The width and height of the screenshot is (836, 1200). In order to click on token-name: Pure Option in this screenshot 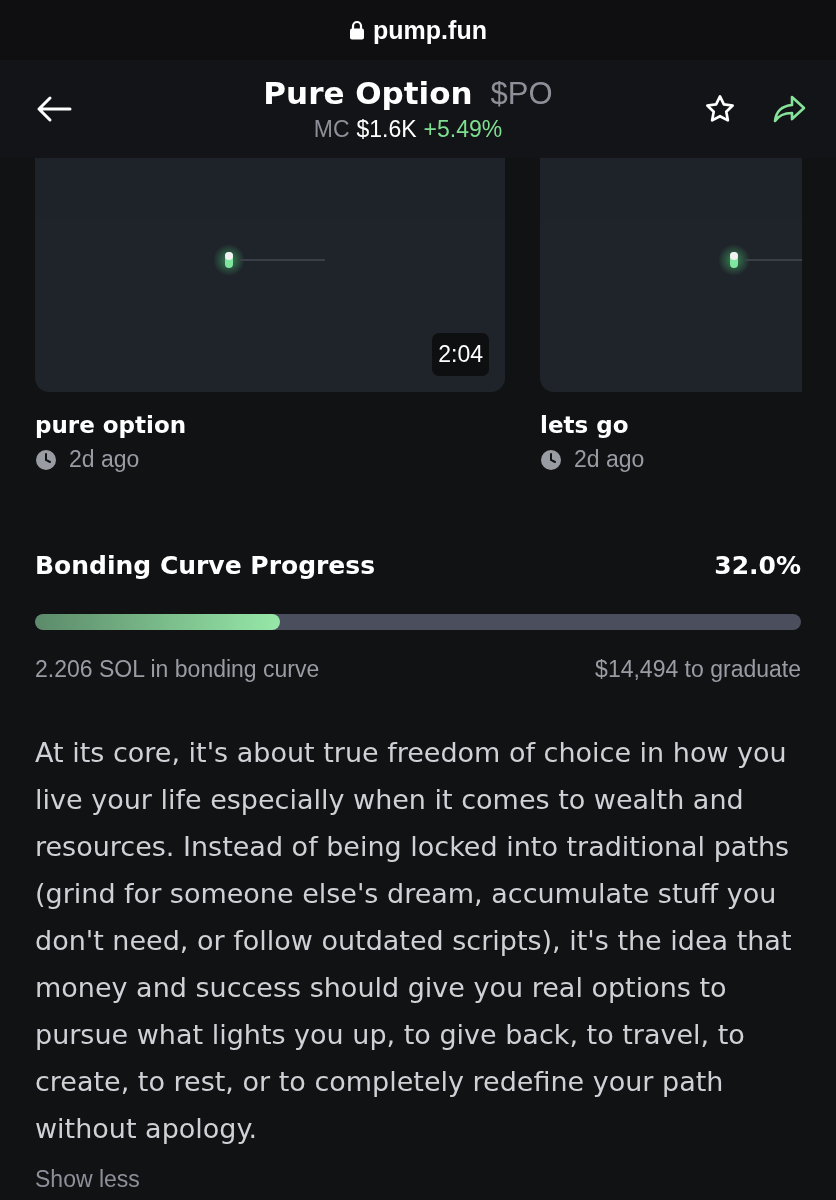, I will do `click(368, 93)`.